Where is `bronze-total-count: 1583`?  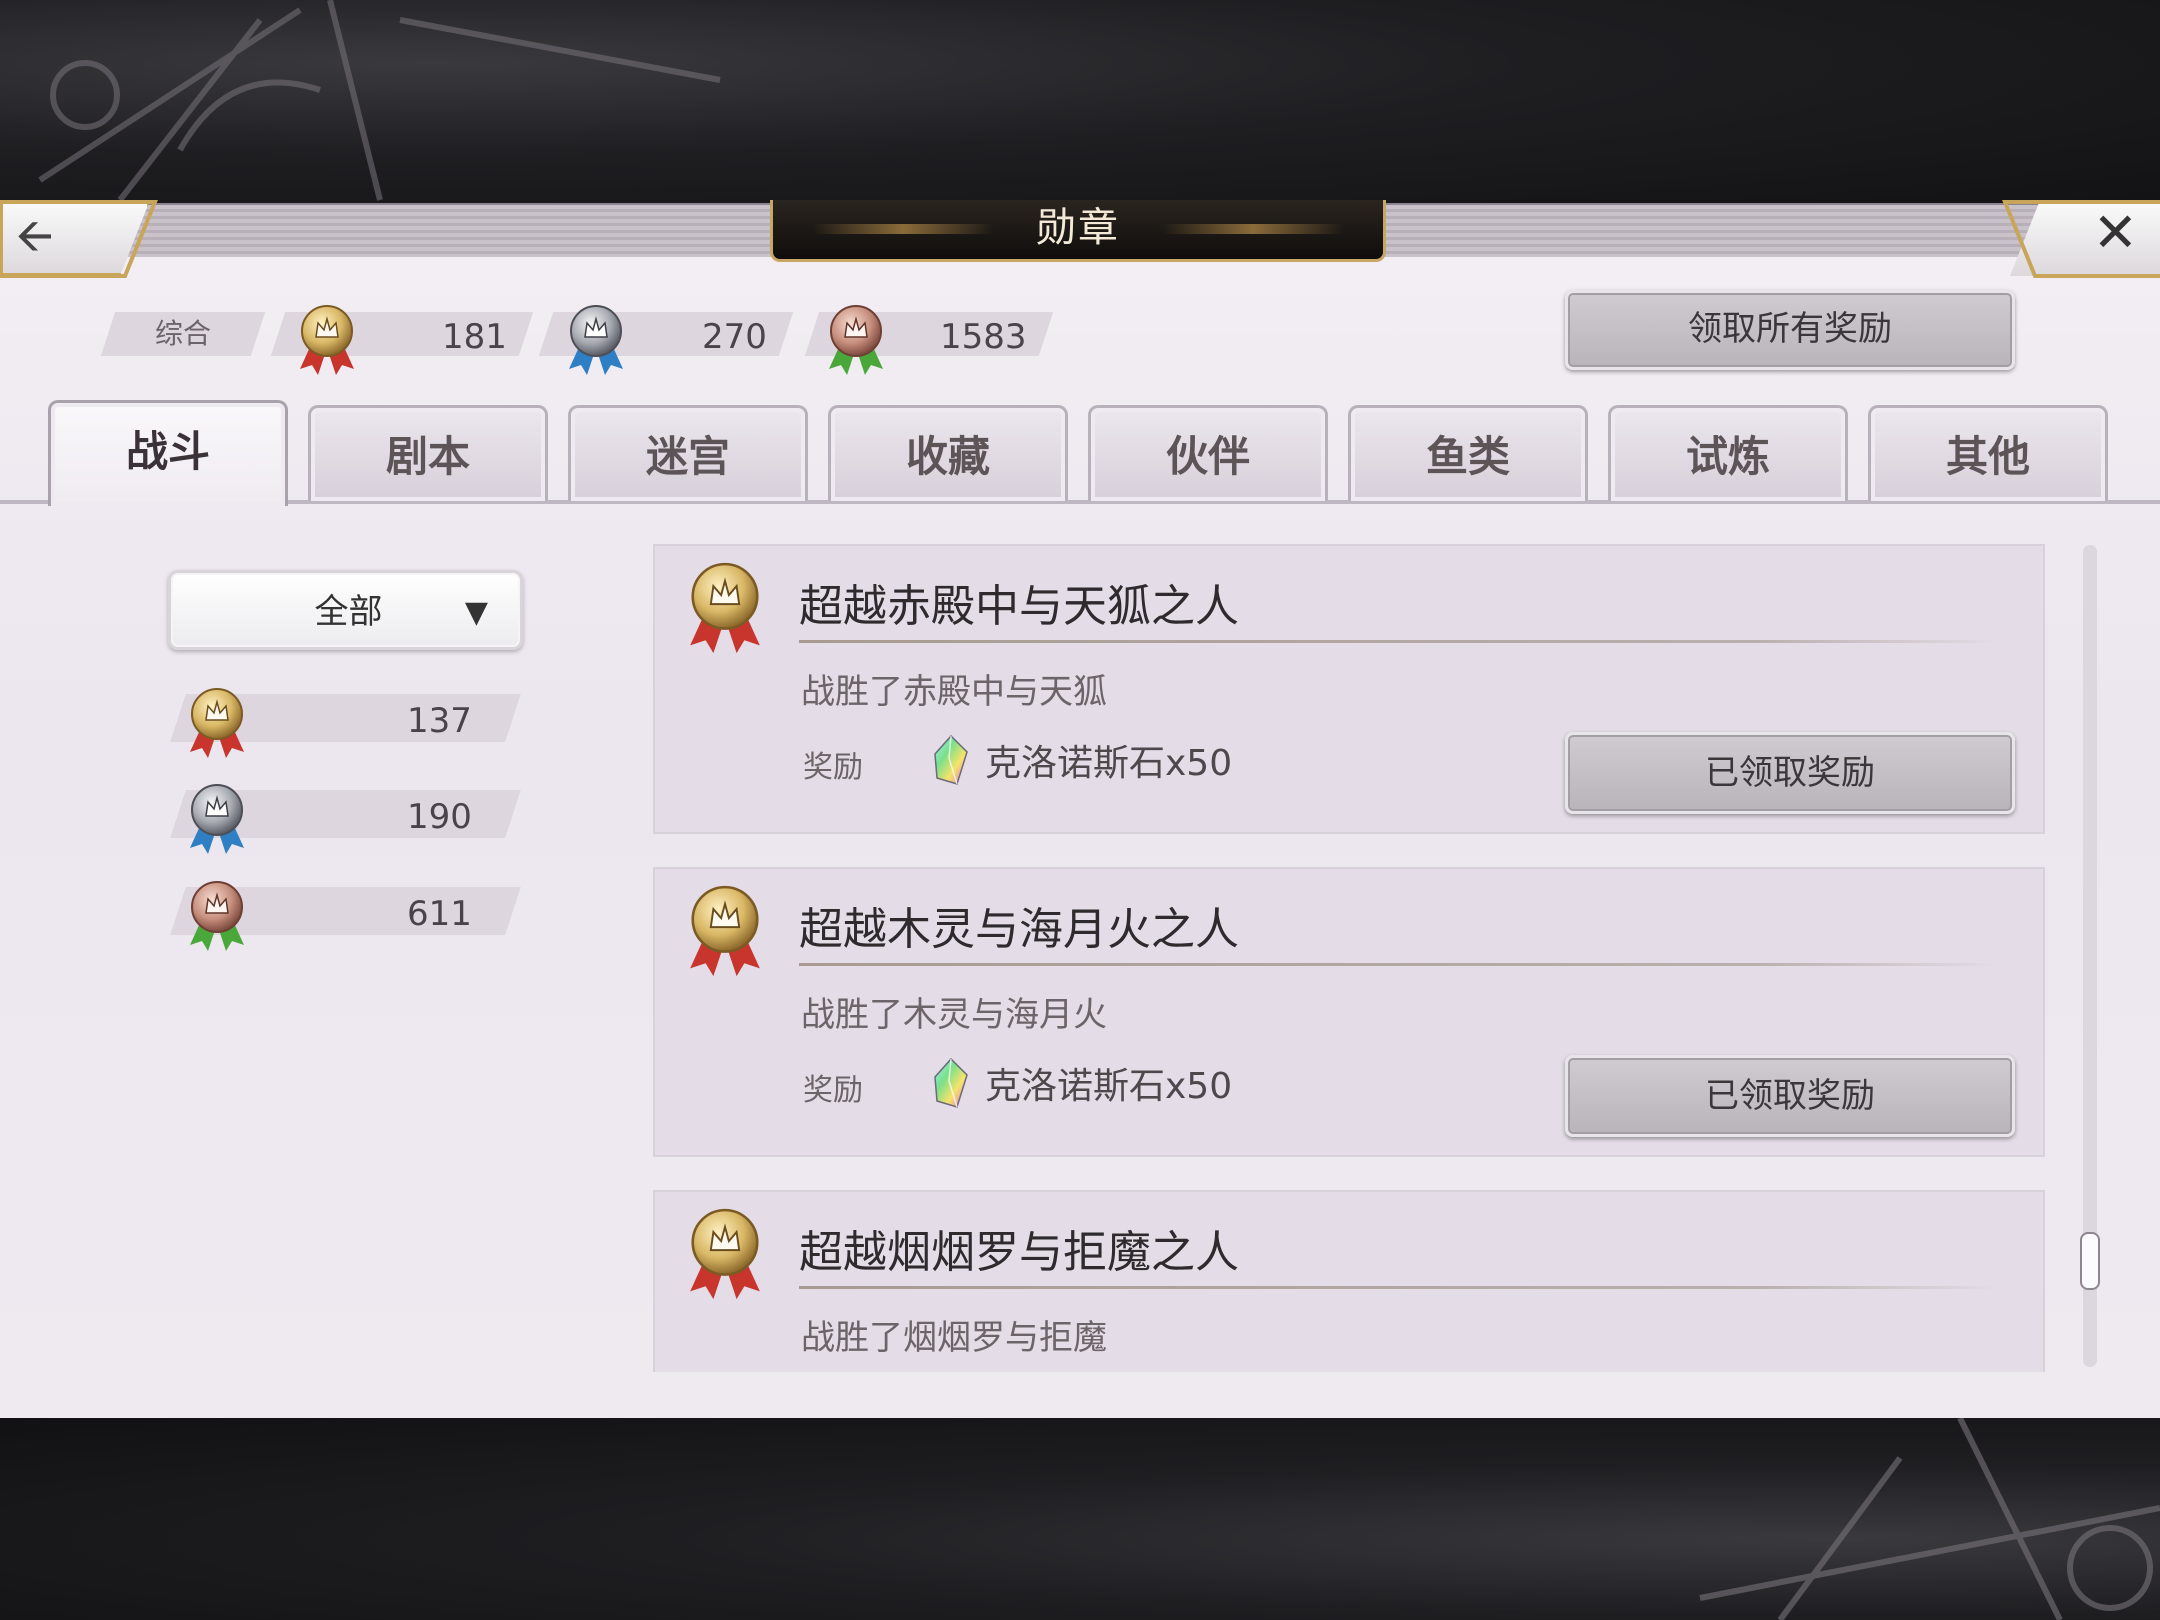 bronze-total-count: 1583 is located at coordinates (984, 337).